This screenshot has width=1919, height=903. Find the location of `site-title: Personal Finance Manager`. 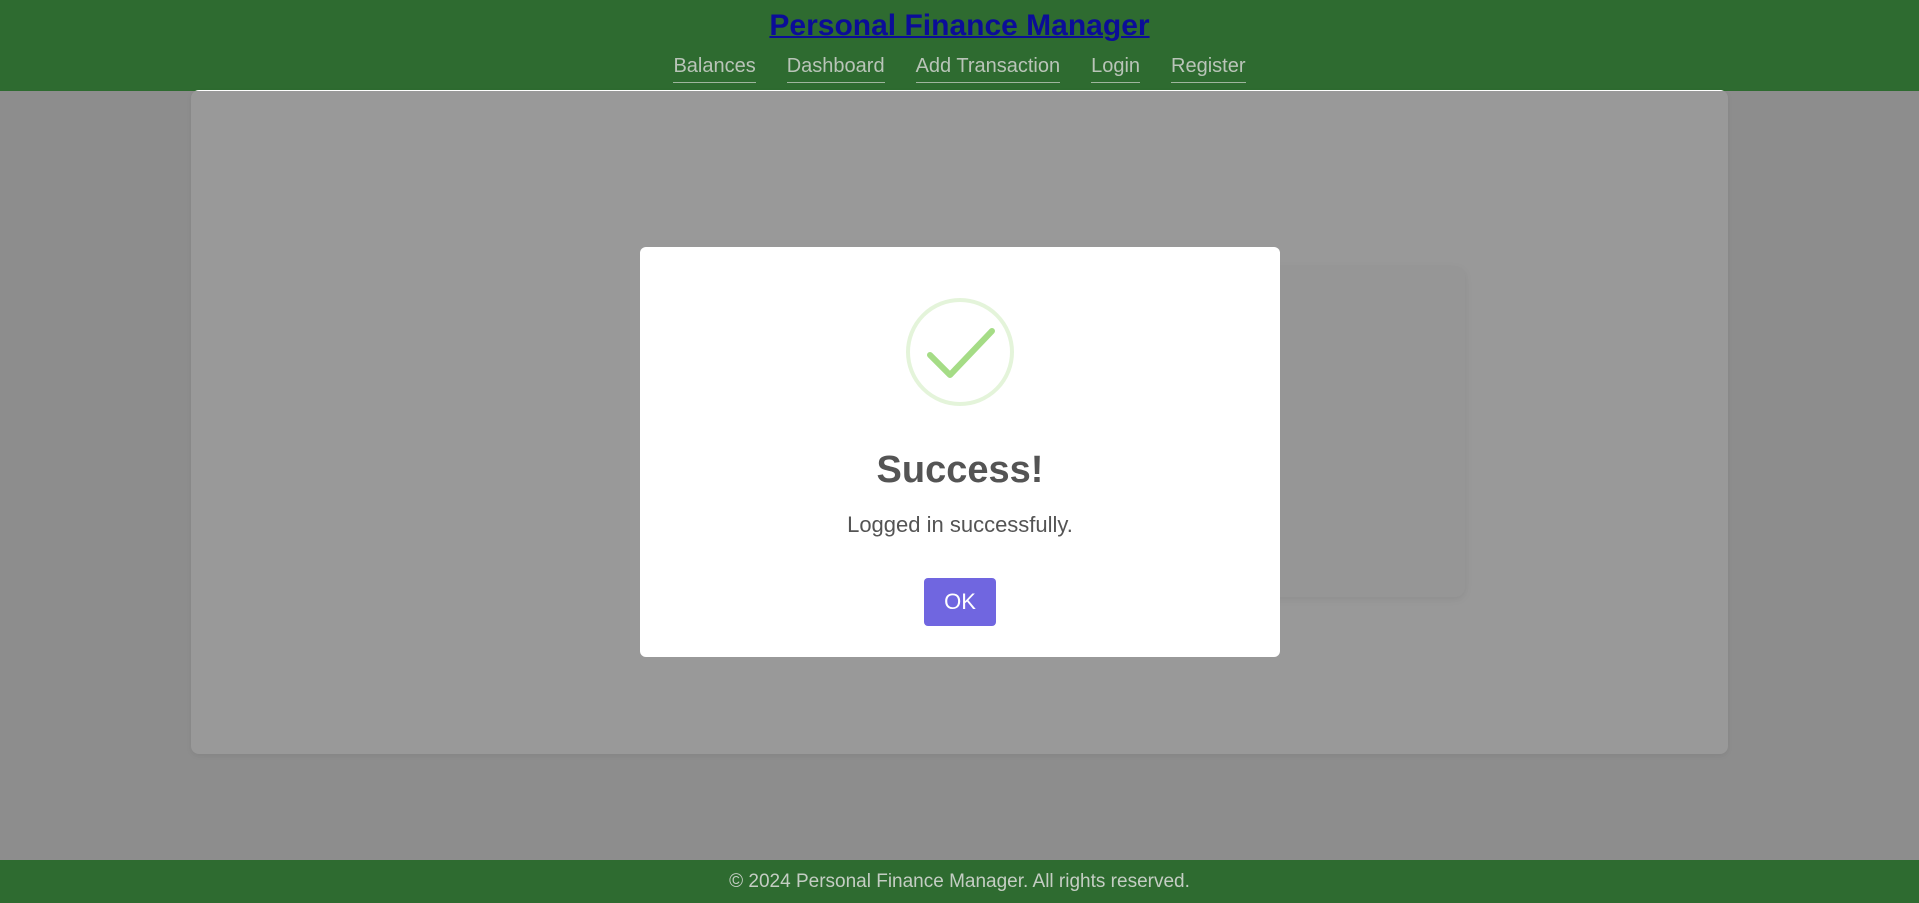

site-title: Personal Finance Manager is located at coordinates (959, 26).